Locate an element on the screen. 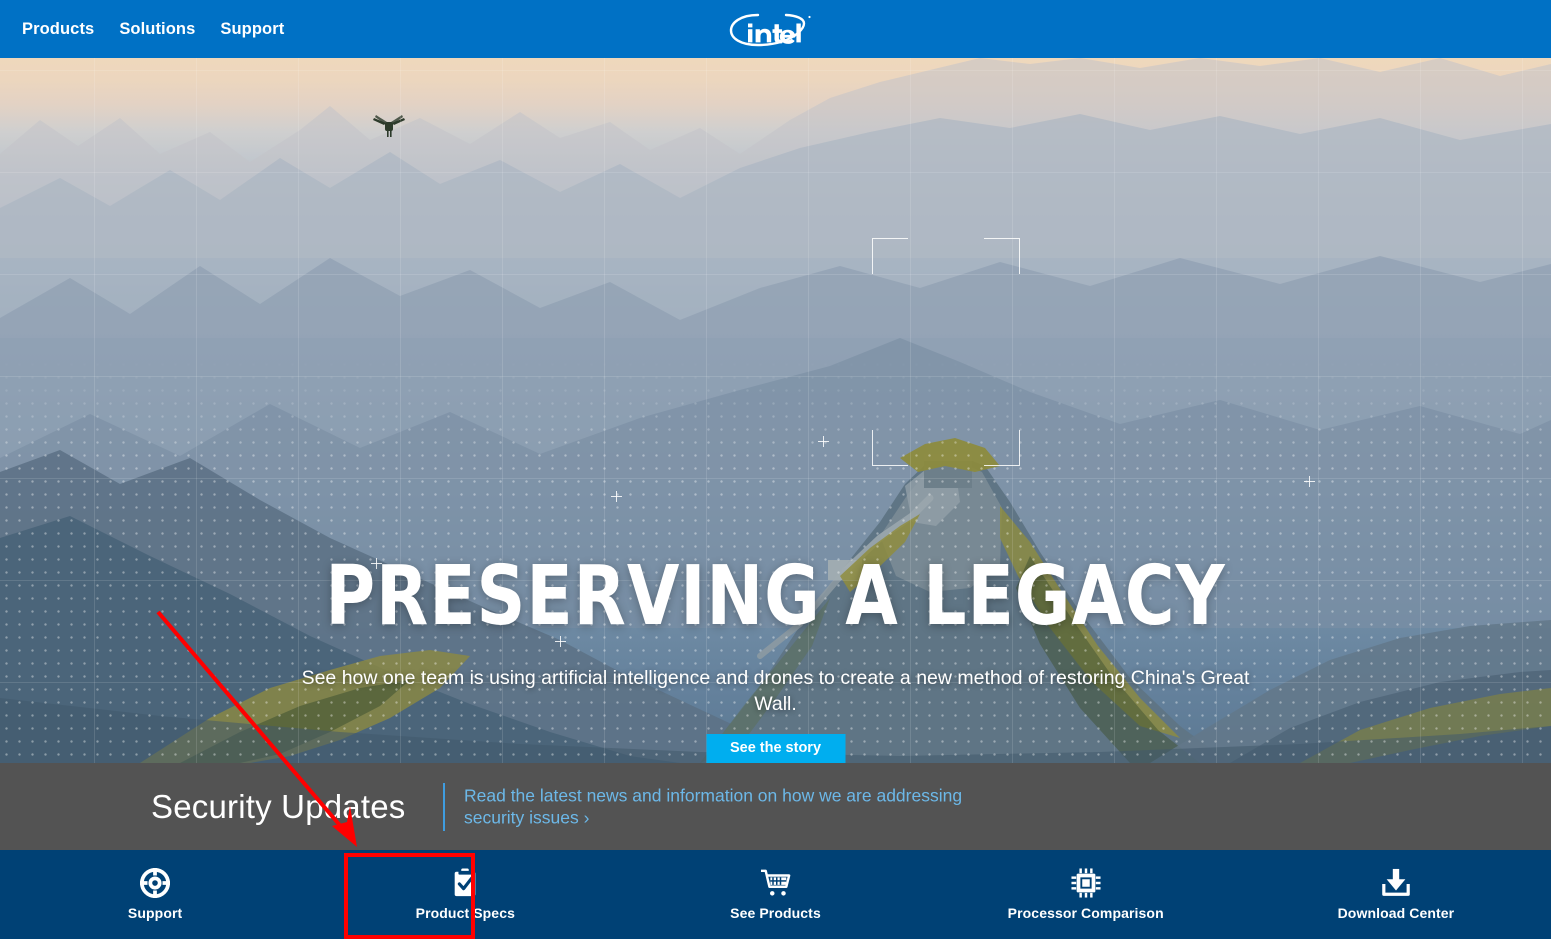  top-navigation-bar: Products Solutions Support is located at coordinates (775, 29).